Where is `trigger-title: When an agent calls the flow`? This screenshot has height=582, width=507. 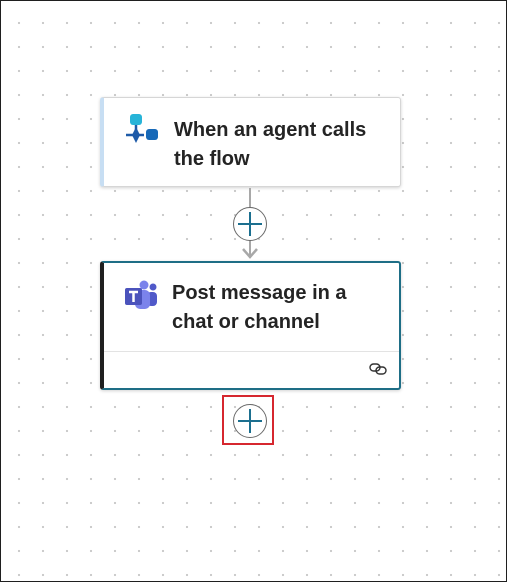
trigger-title: When an agent calls the flow is located at coordinates (270, 144).